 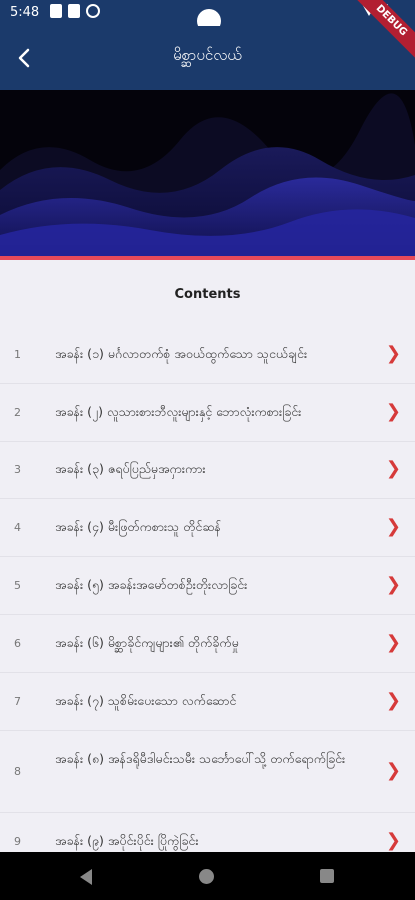 I want to click on chapter-number: 5, so click(x=17, y=585).